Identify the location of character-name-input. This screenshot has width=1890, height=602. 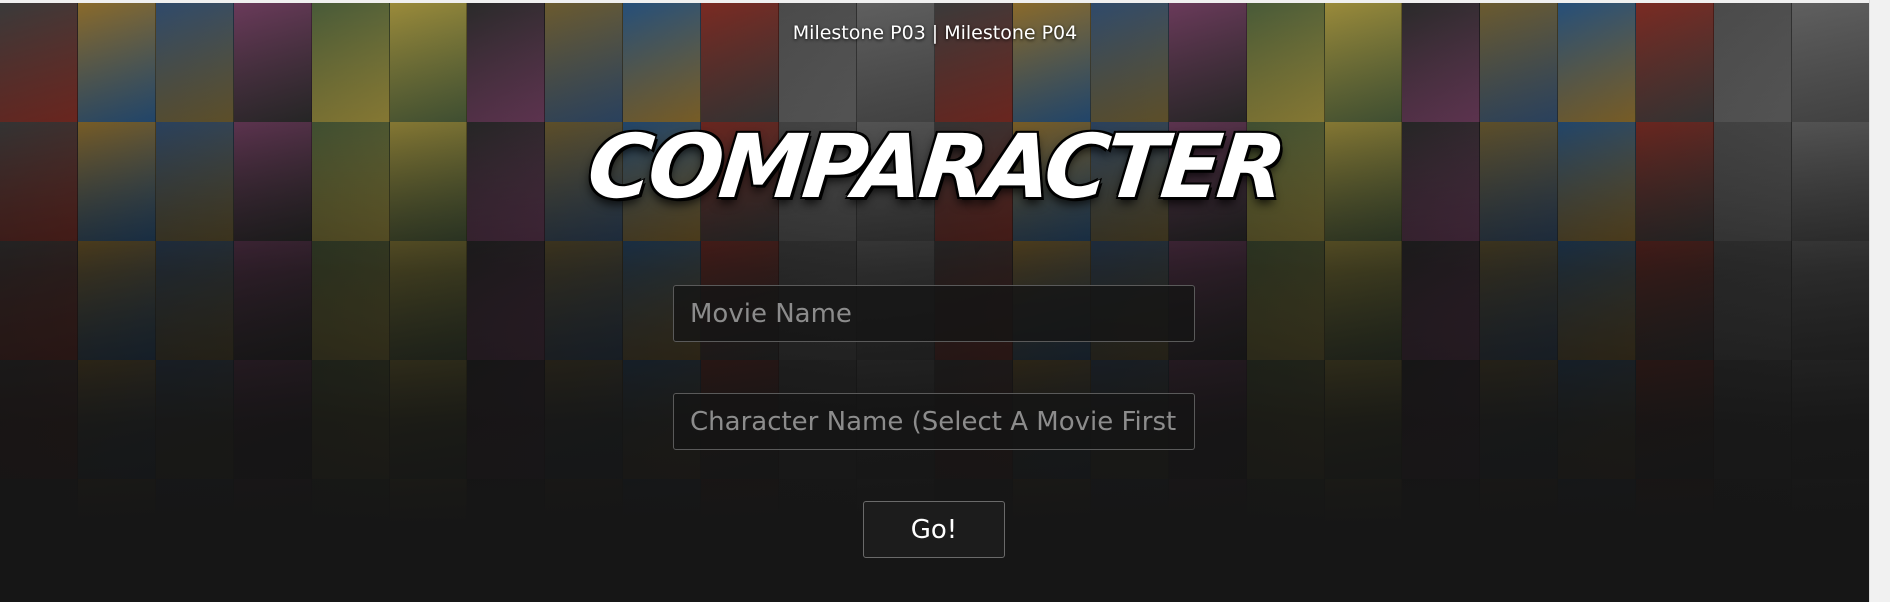
(934, 421).